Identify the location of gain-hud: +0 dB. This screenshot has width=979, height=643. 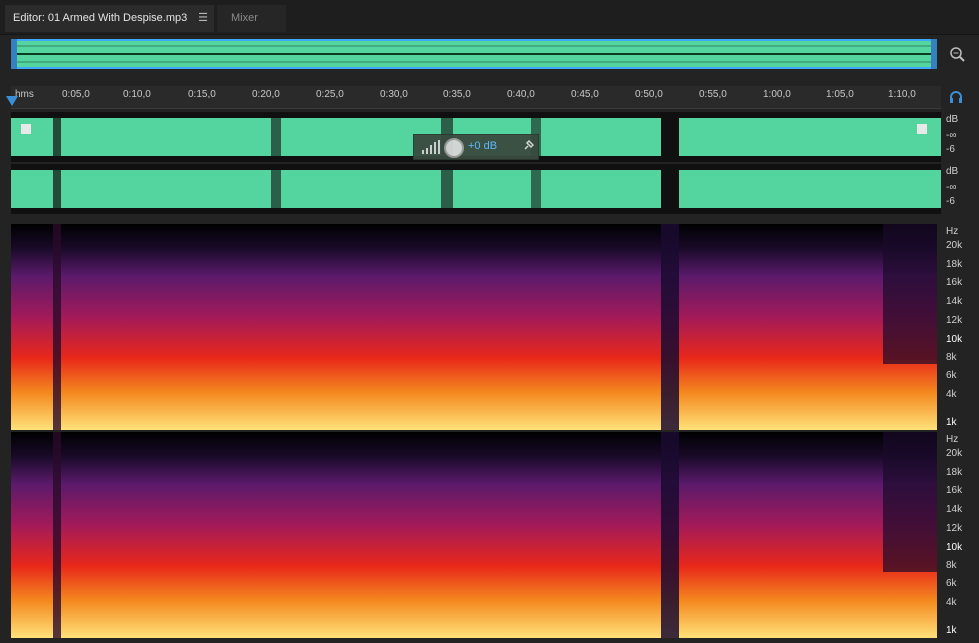
(476, 147).